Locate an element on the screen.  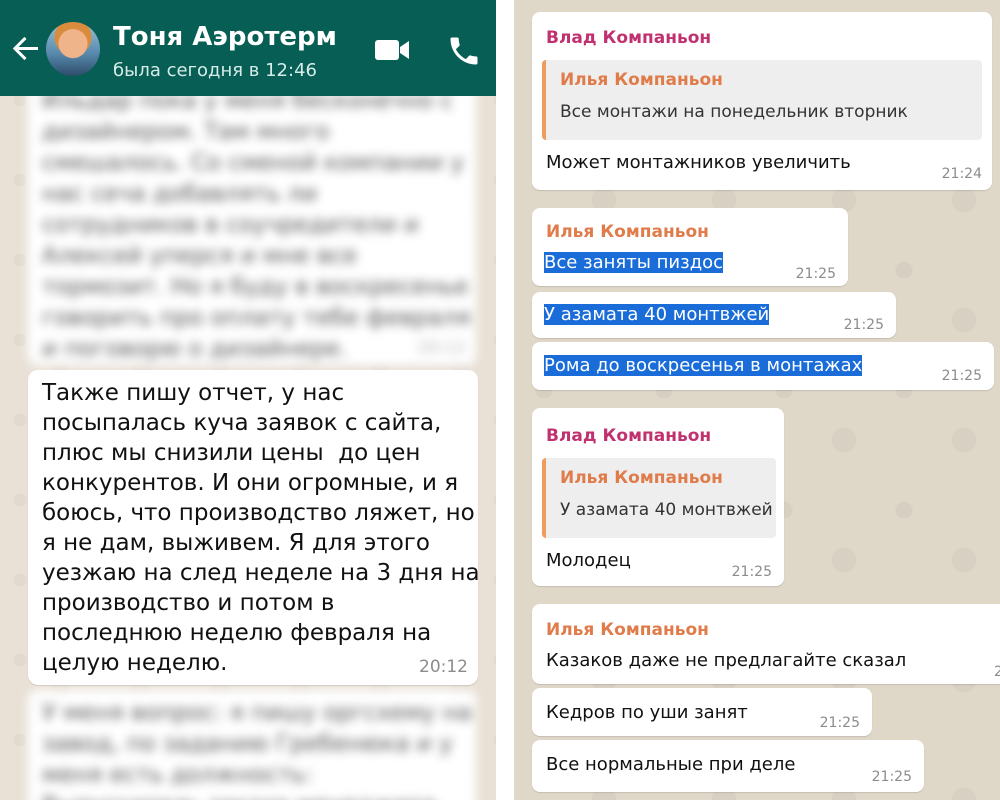
message-bubble: Кедров по уши занят 21:25 is located at coordinates (702, 712).